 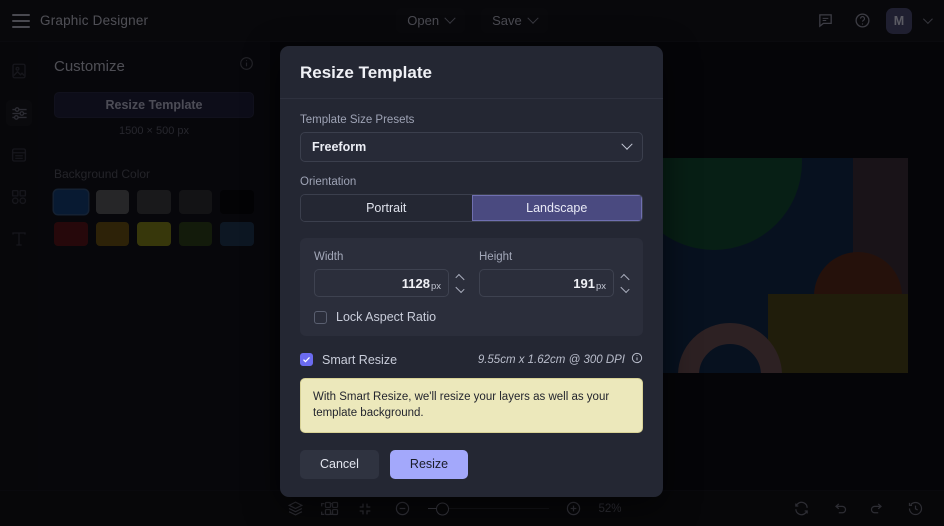 I want to click on dimensions-row: Width 1128 px Height 191 px, so click(x=472, y=274).